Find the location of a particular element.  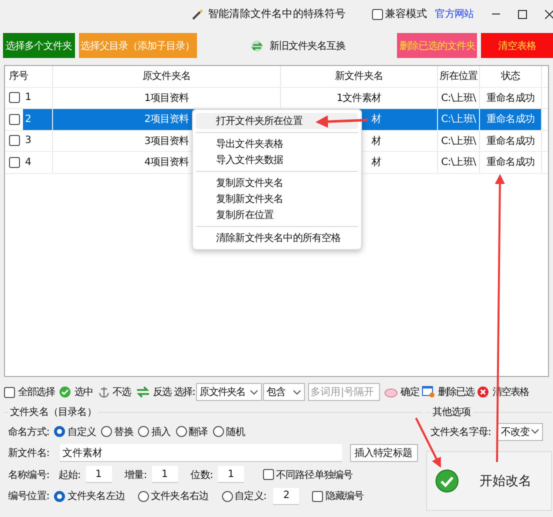

radio-label: 翻译 is located at coordinates (198, 432).